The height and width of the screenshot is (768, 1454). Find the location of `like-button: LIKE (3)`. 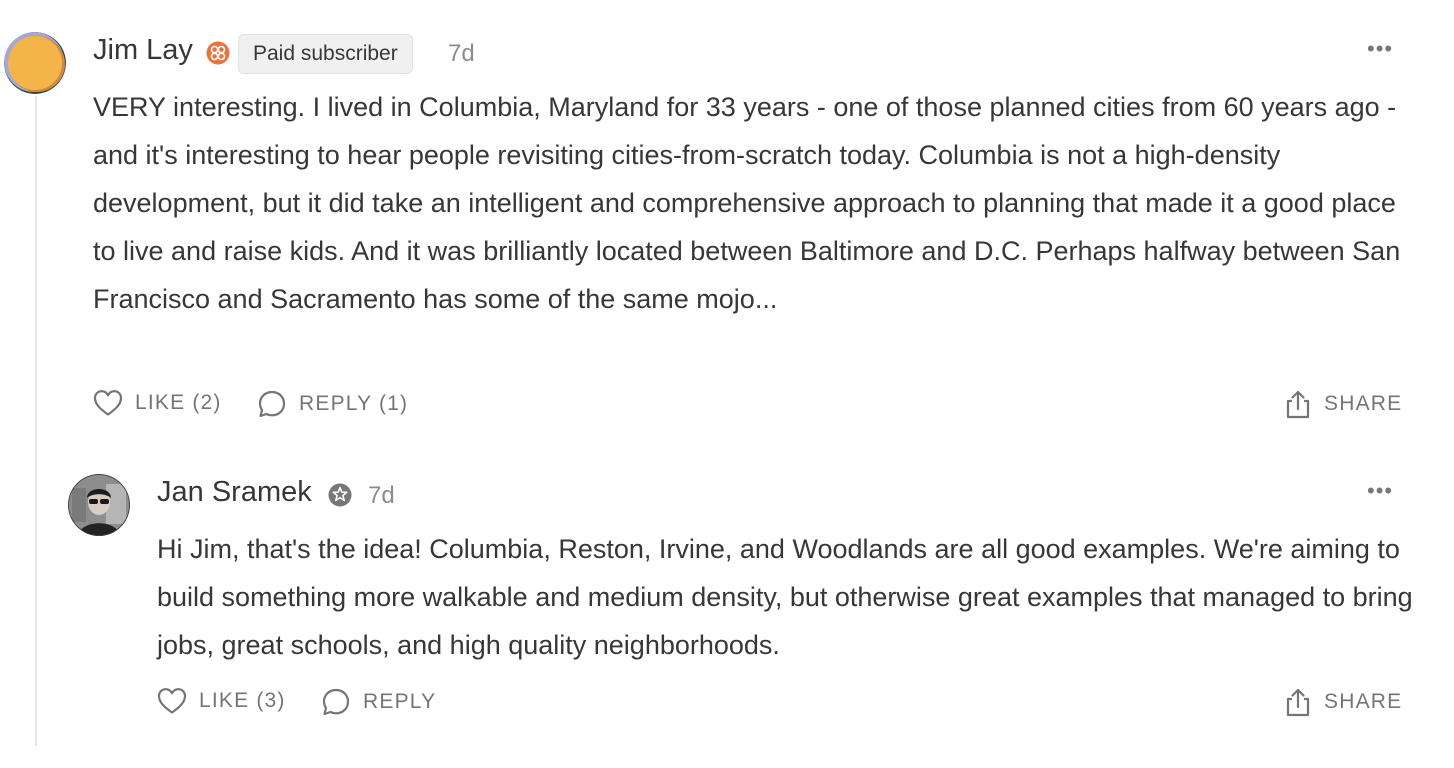

like-button: LIKE (3) is located at coordinates (221, 701).